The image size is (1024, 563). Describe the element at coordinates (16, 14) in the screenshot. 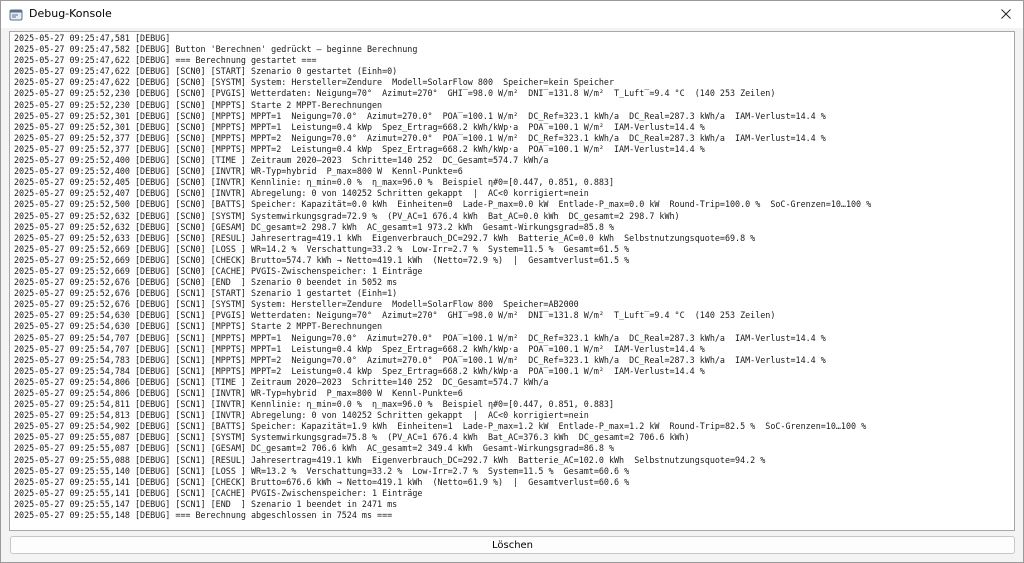

I see `debug-window-icon` at that location.